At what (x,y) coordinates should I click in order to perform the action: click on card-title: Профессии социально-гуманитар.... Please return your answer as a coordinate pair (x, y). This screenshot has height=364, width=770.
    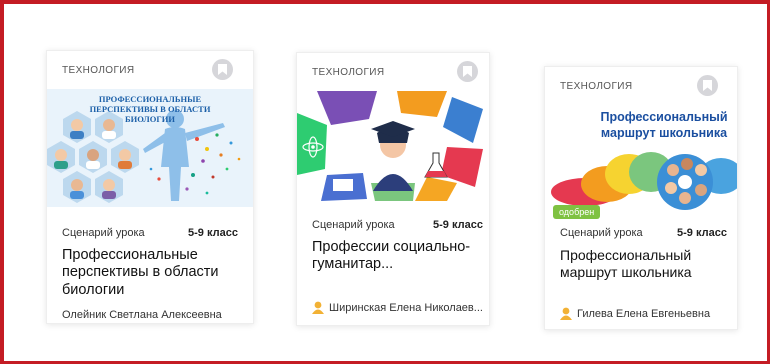
    Looking at the image, I should click on (400, 256).